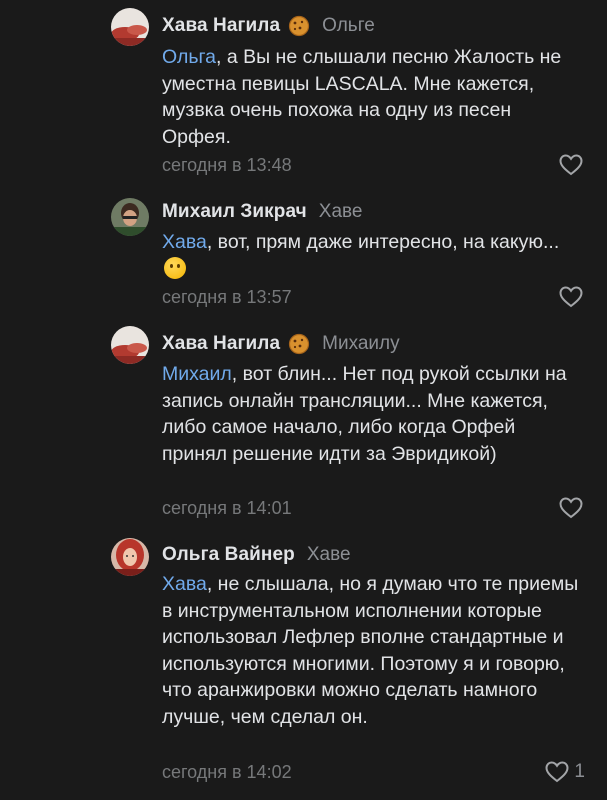  What do you see at coordinates (234, 212) in the screenshot?
I see `author-name: Михаил Зикрач` at bounding box center [234, 212].